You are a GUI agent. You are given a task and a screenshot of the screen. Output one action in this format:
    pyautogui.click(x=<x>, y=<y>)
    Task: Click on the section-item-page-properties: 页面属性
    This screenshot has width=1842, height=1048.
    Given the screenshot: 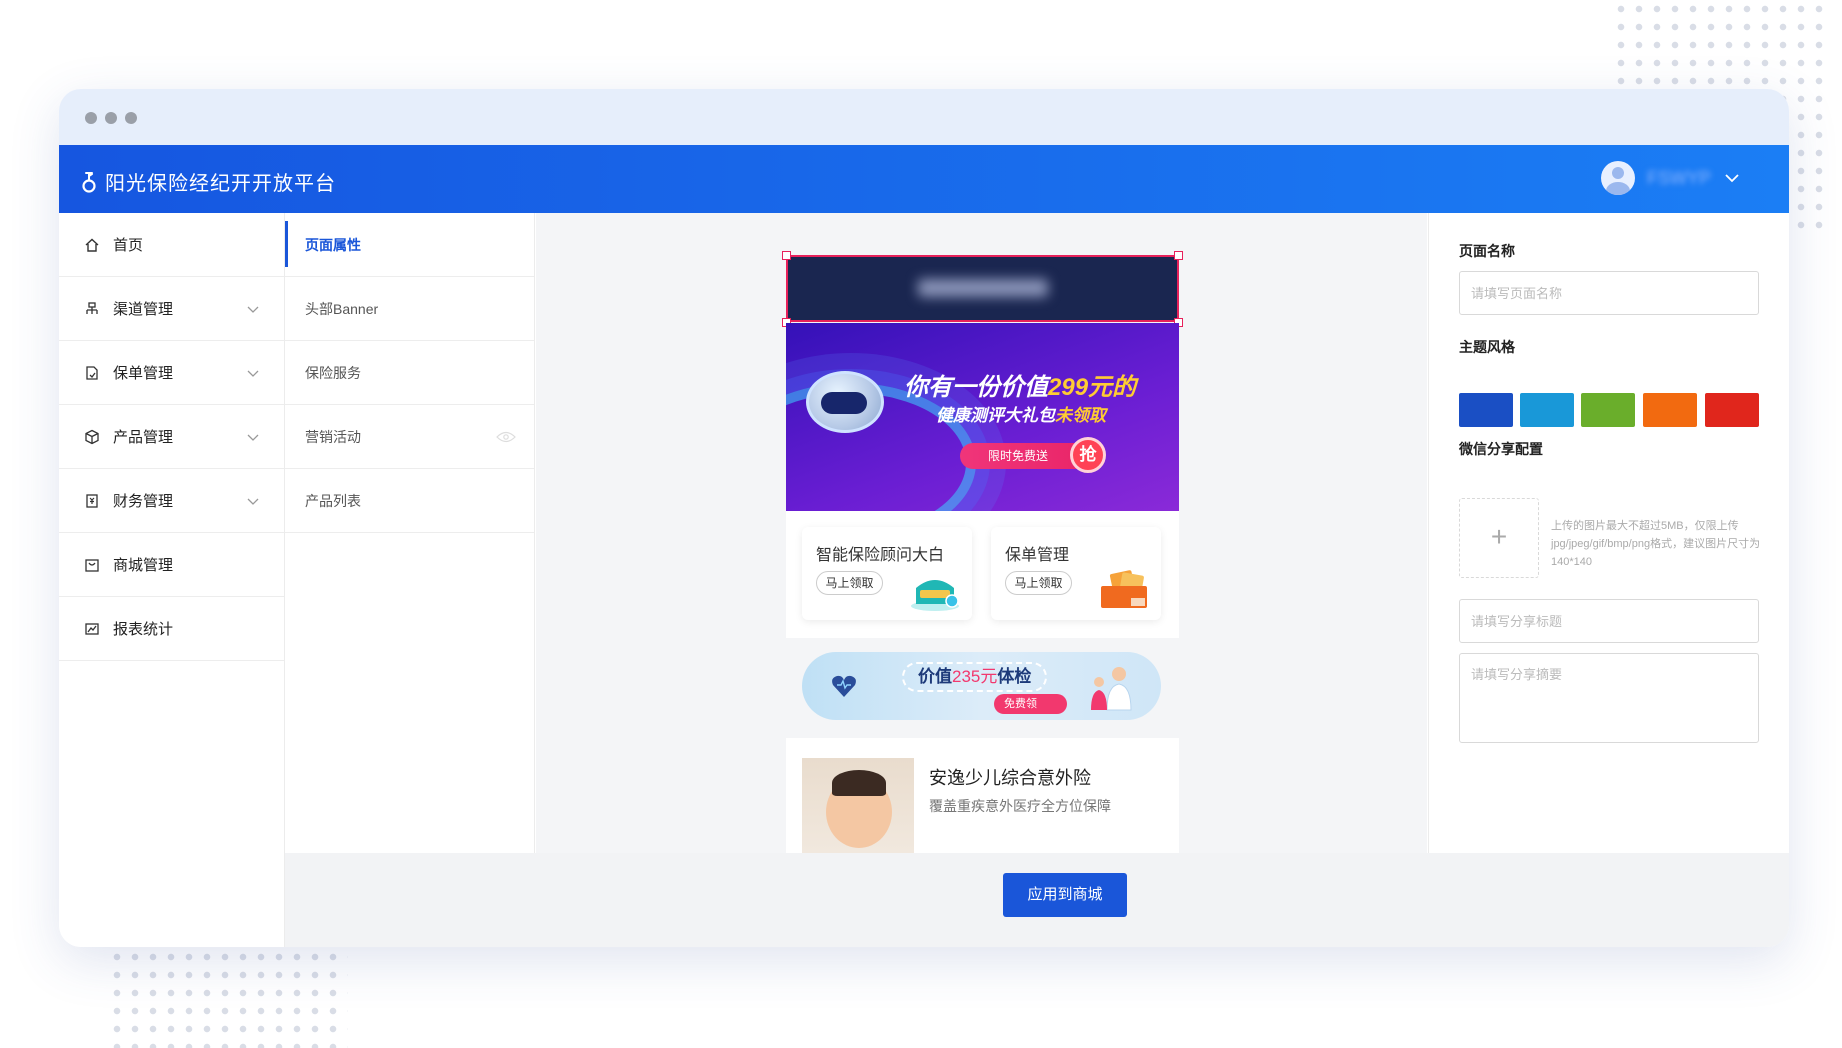 What is the action you would take?
    pyautogui.click(x=409, y=245)
    